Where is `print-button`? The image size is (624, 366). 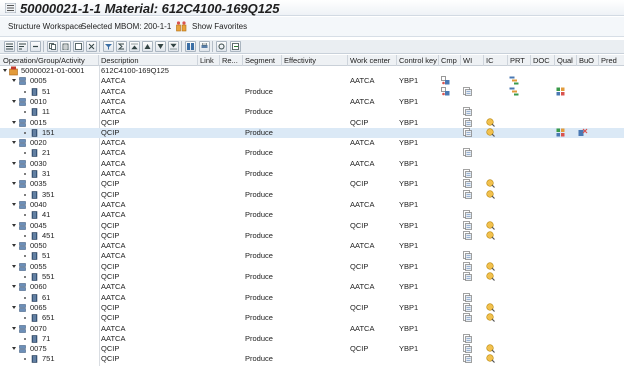
print-button is located at coordinates (204, 46).